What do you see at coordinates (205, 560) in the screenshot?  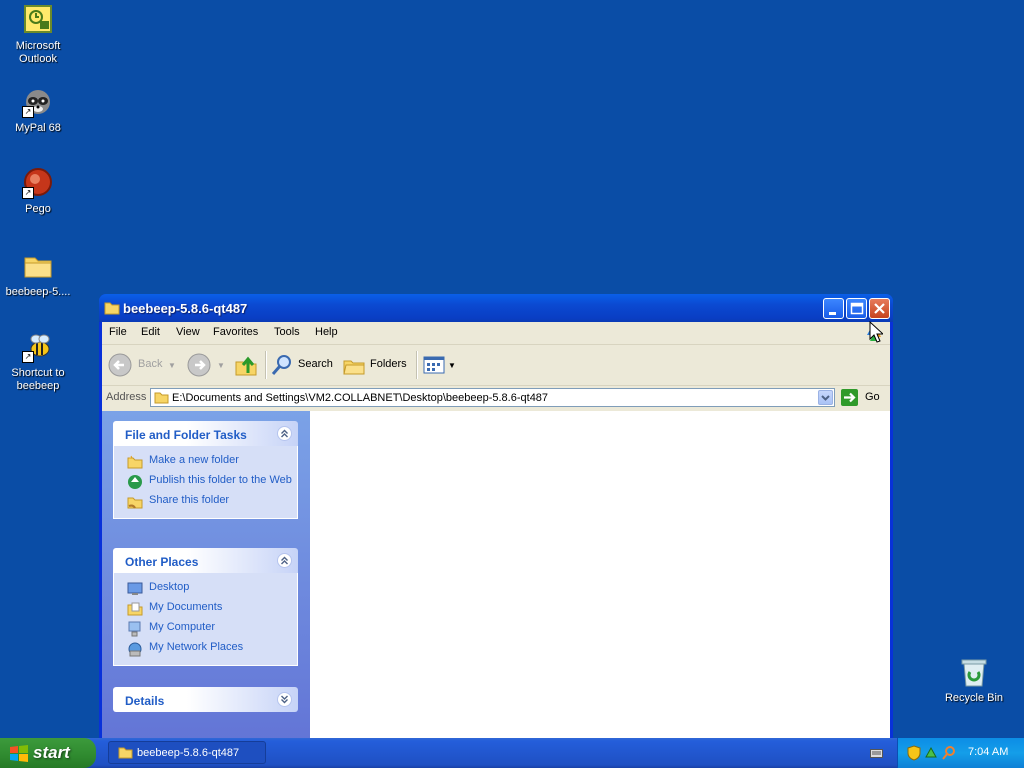 I see `panel-header: Other Places` at bounding box center [205, 560].